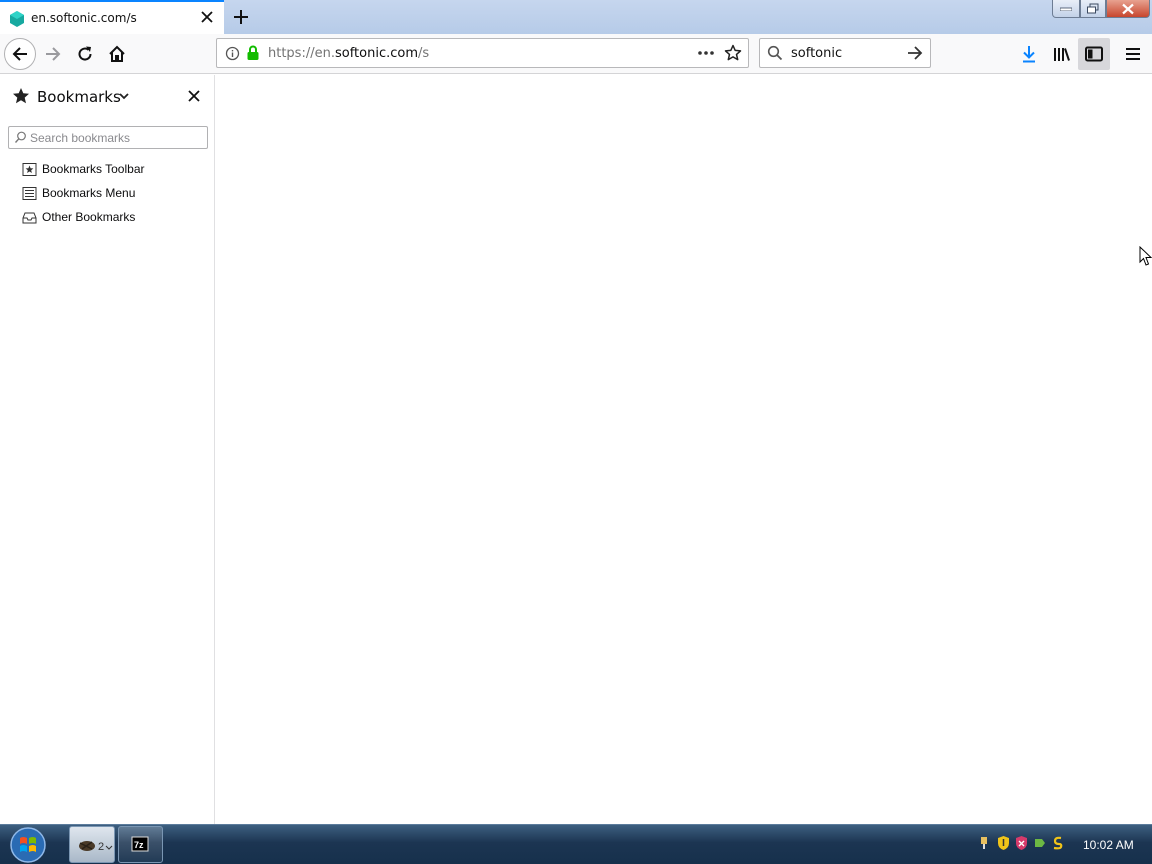  Describe the element at coordinates (28, 845) in the screenshot. I see `windows-start-icon` at that location.